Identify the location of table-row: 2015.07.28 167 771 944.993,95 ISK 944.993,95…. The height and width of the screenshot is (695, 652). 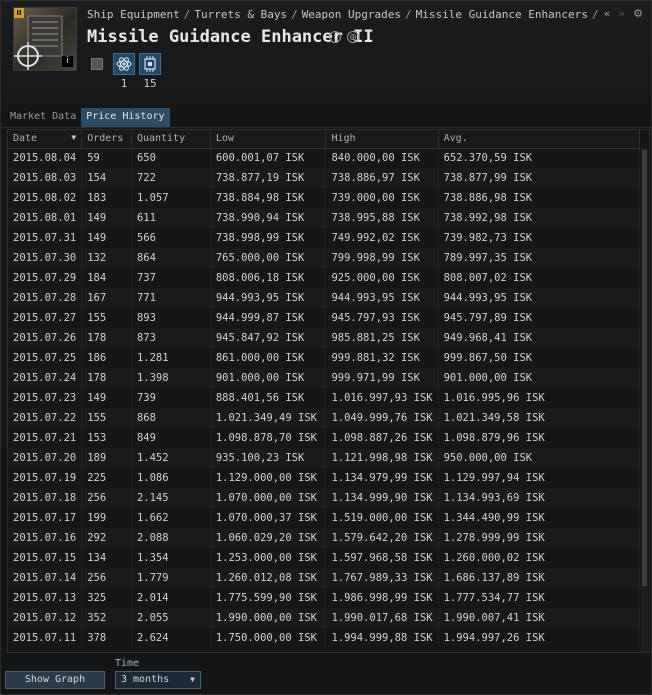
(324, 298).